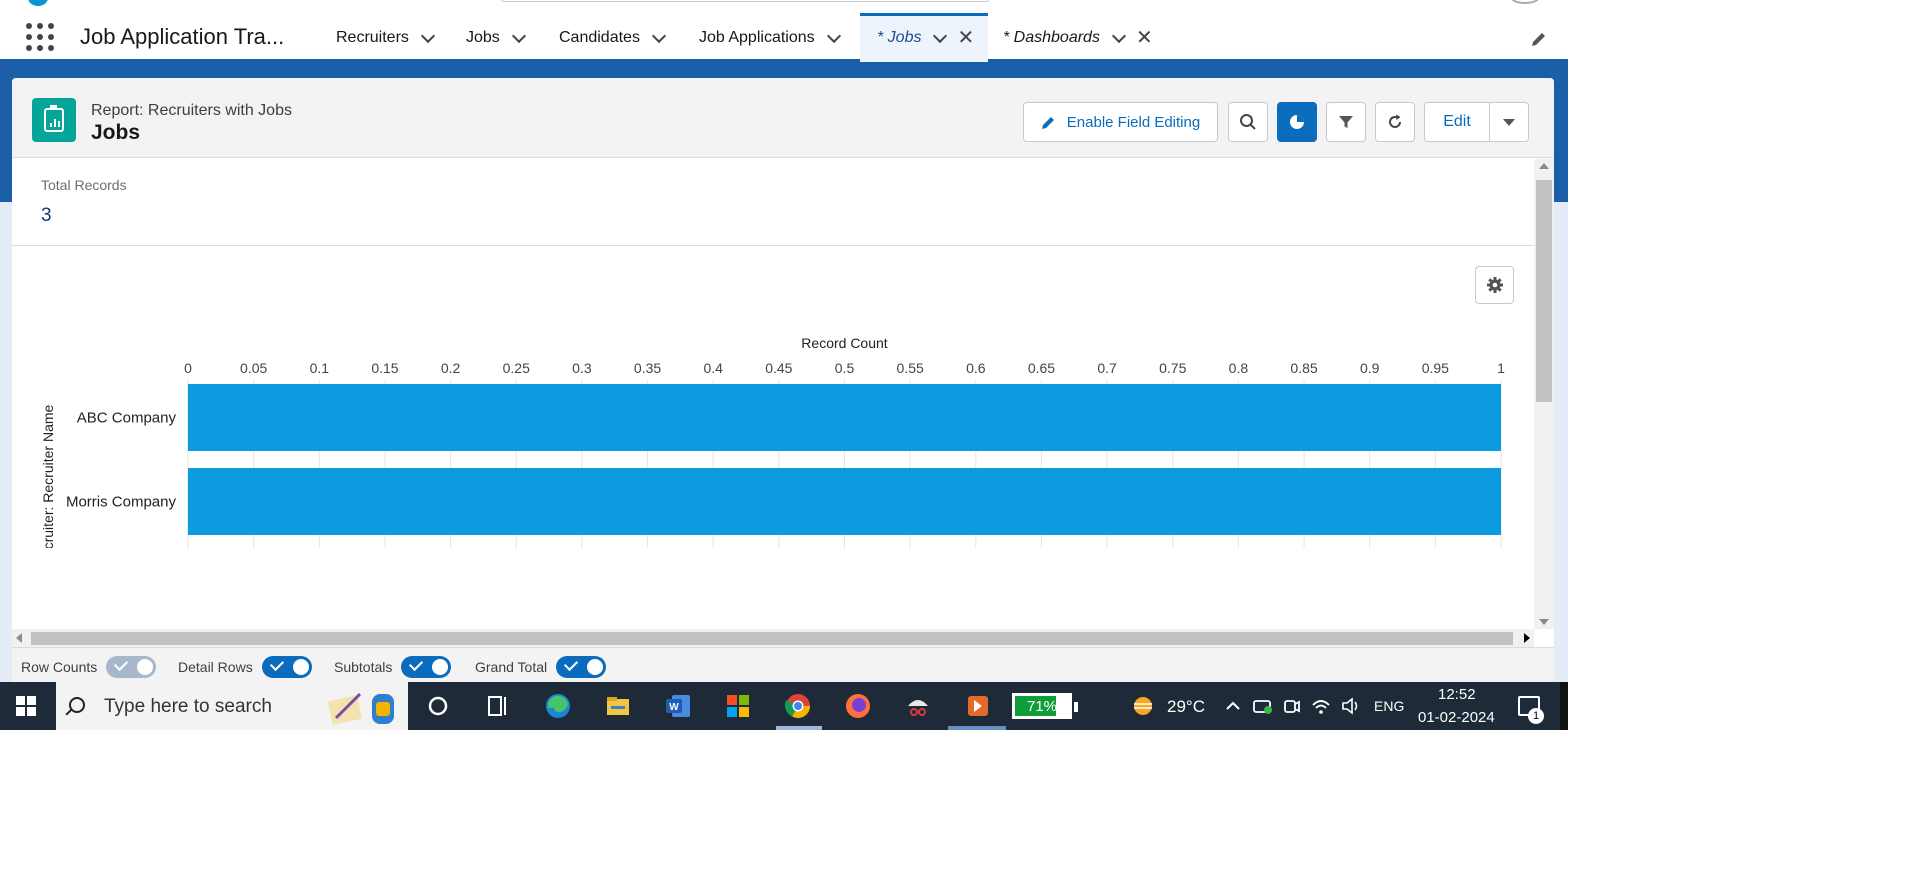 This screenshot has height=891, width=1915. Describe the element at coordinates (757, 38) in the screenshot. I see `nav-item-label: Job Applications` at that location.